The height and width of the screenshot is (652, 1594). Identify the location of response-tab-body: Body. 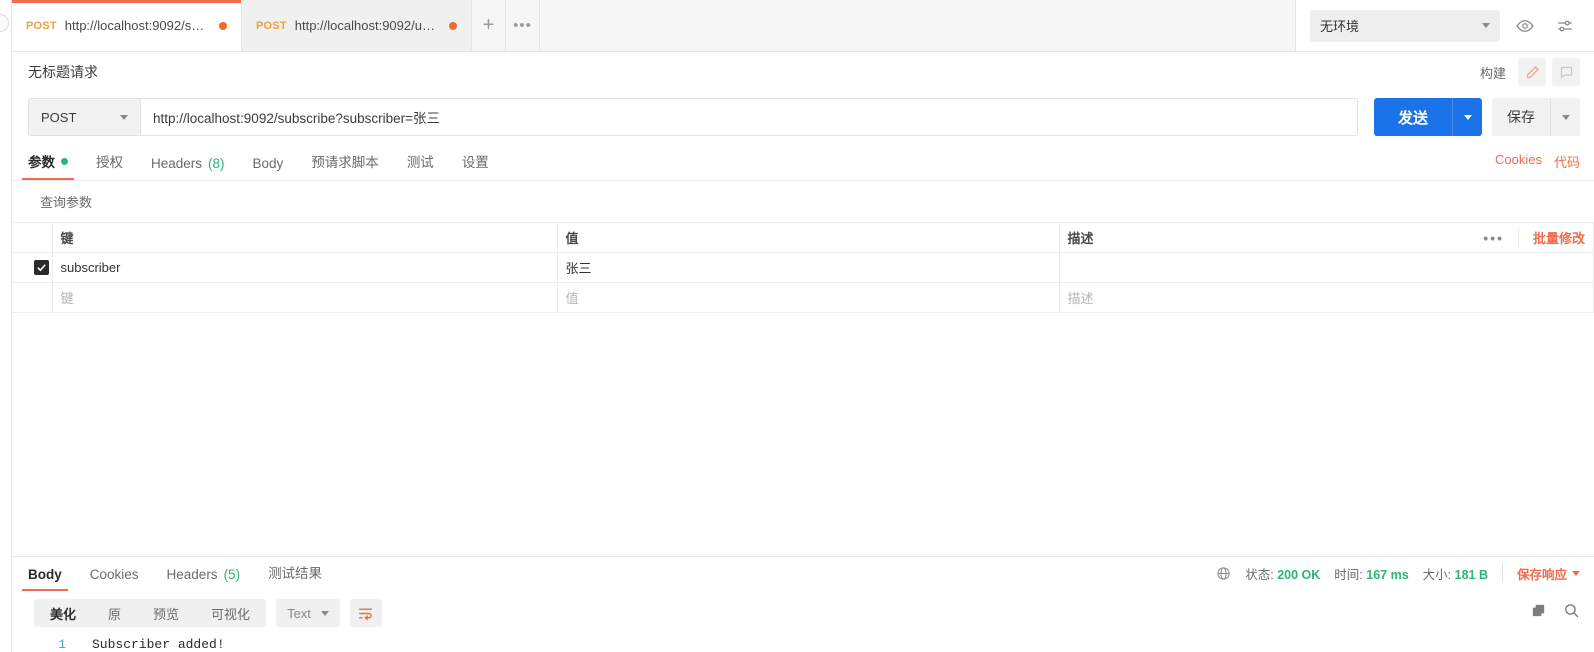
(45, 579).